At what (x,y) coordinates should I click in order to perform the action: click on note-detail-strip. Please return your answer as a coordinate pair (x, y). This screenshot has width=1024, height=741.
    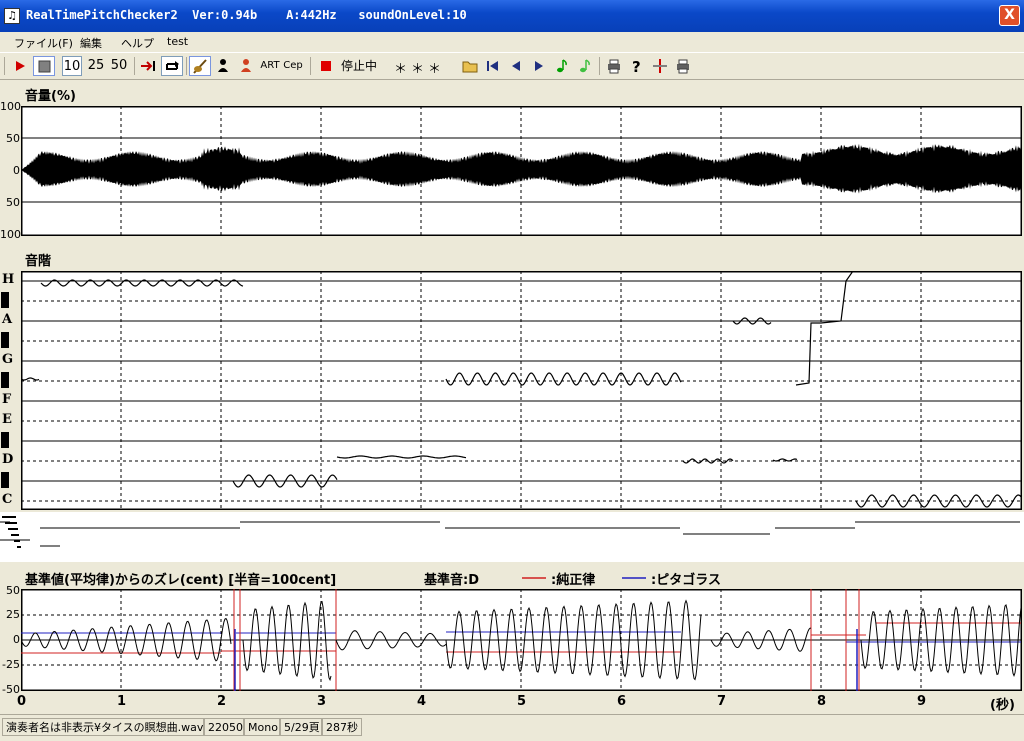
    Looking at the image, I should click on (512, 537).